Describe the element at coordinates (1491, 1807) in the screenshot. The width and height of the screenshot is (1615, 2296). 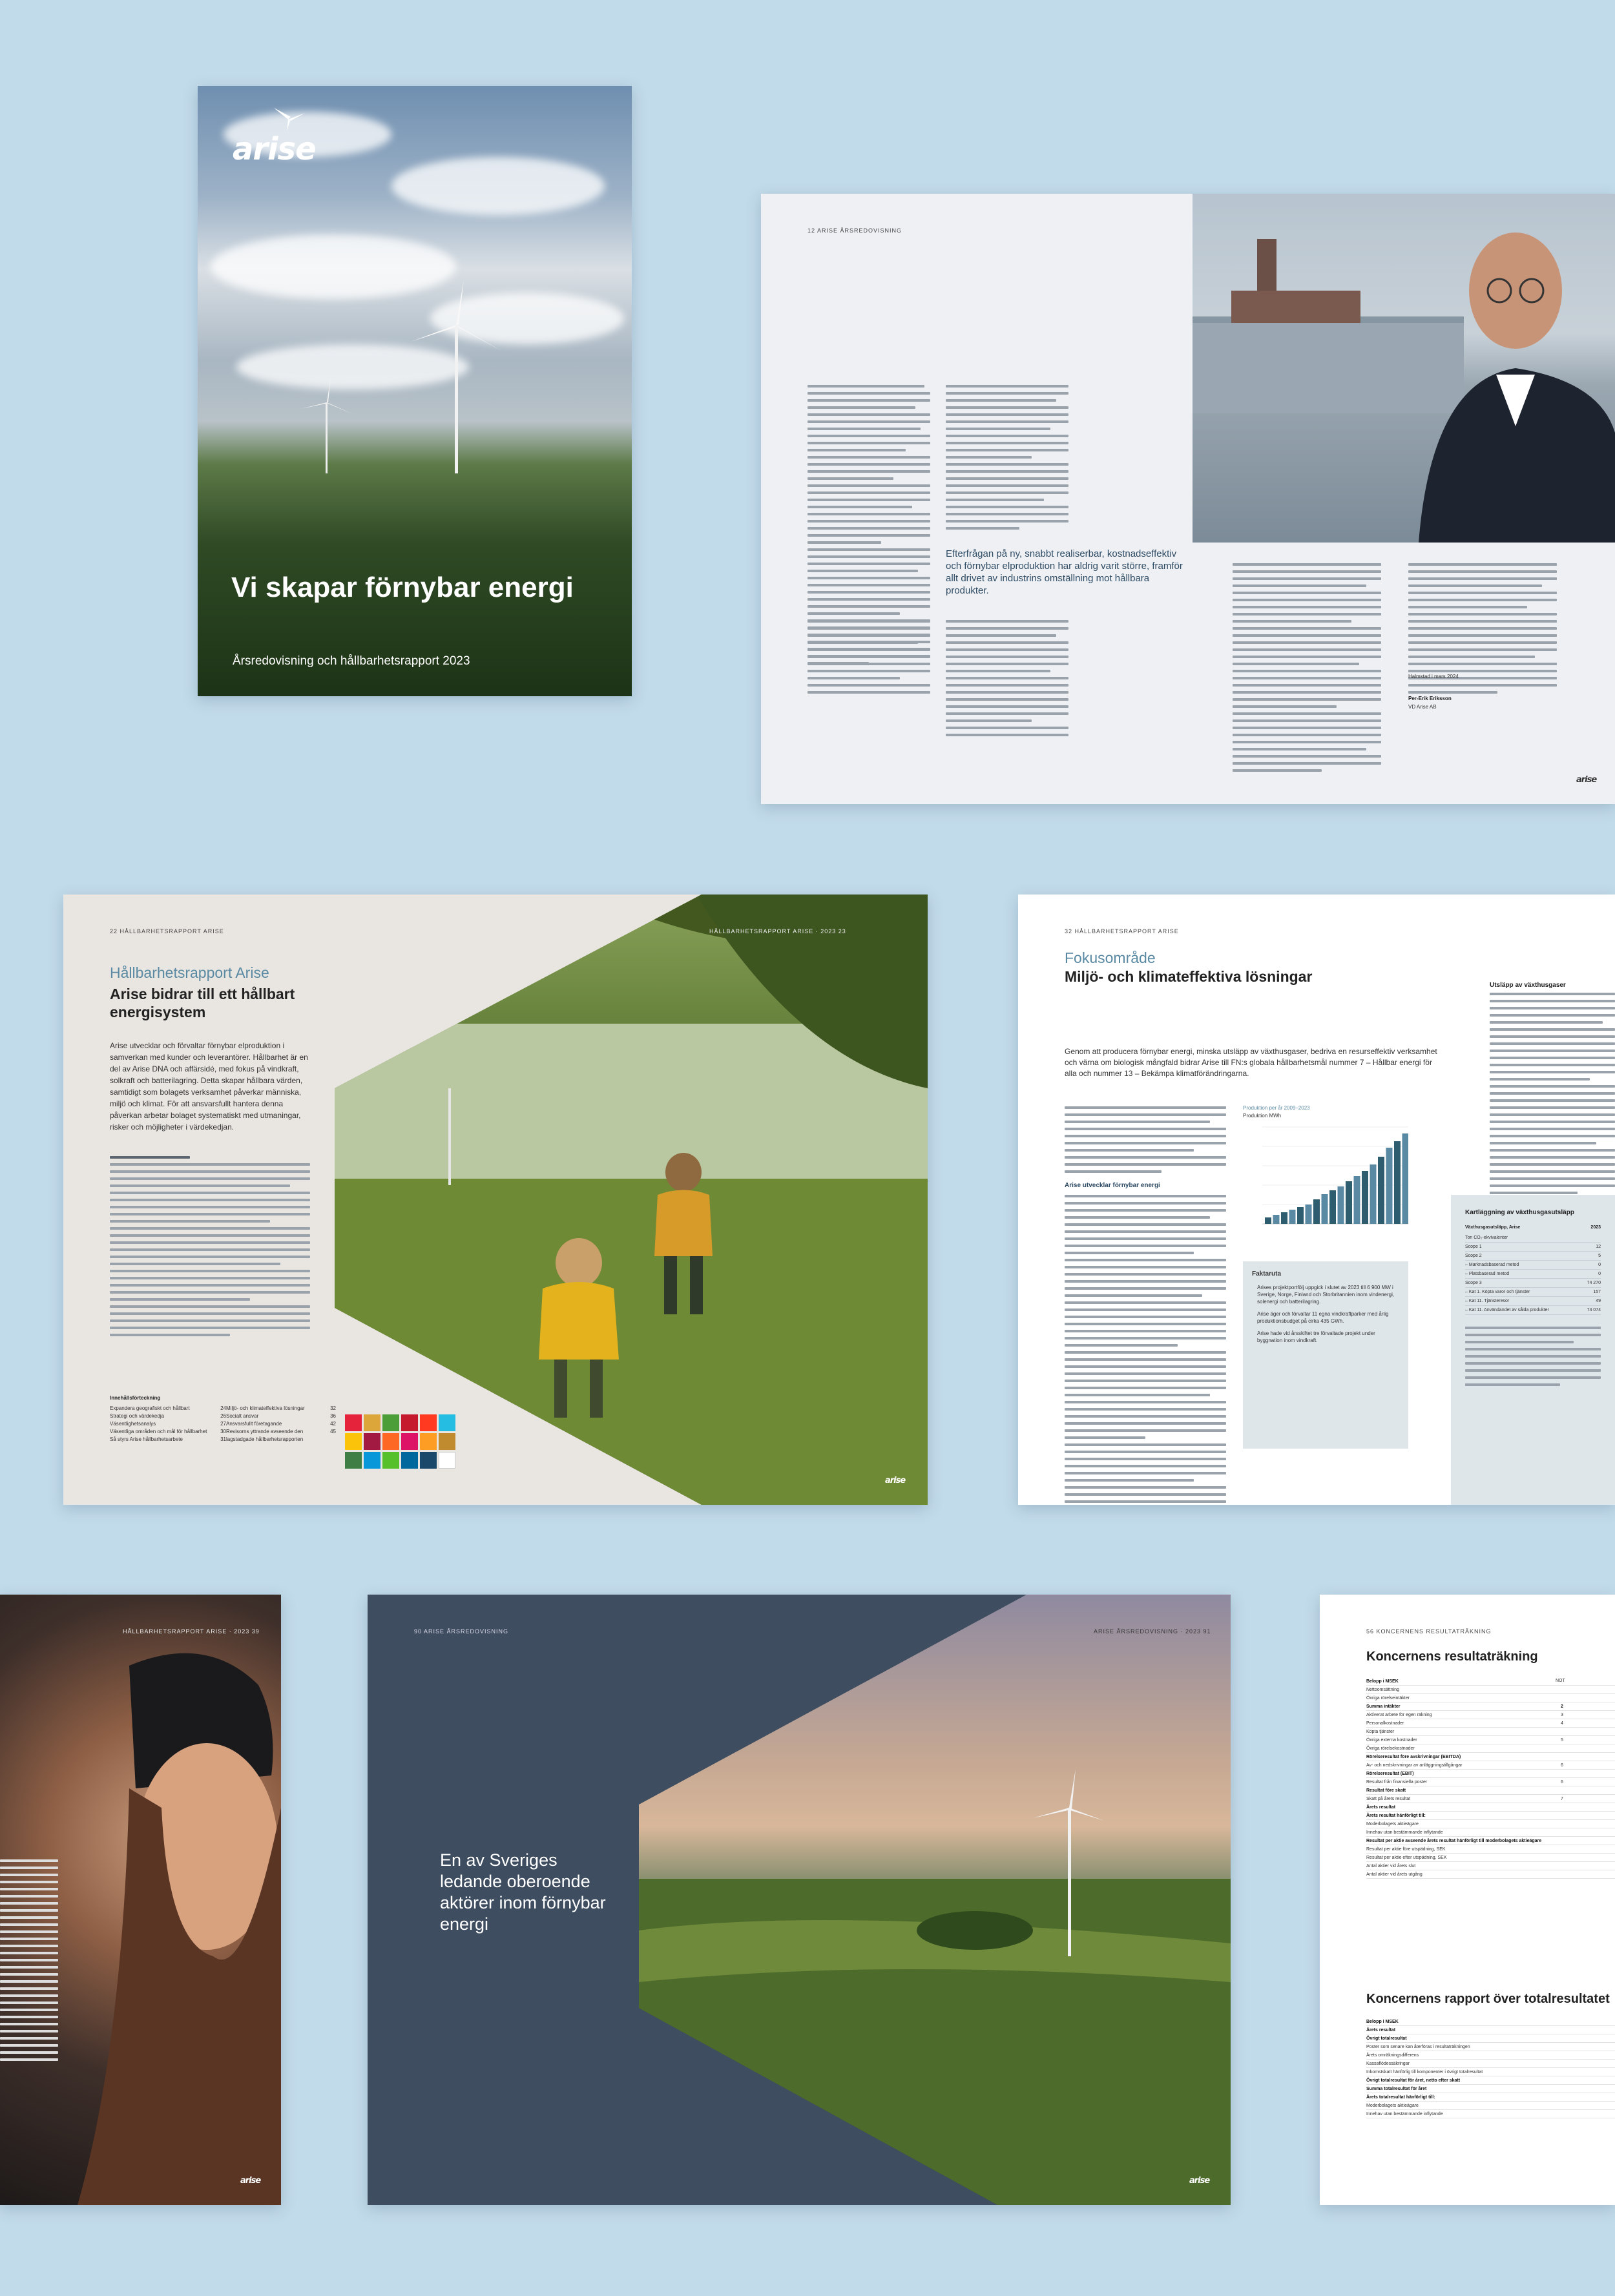
I see `table-row: Årets resultat` at that location.